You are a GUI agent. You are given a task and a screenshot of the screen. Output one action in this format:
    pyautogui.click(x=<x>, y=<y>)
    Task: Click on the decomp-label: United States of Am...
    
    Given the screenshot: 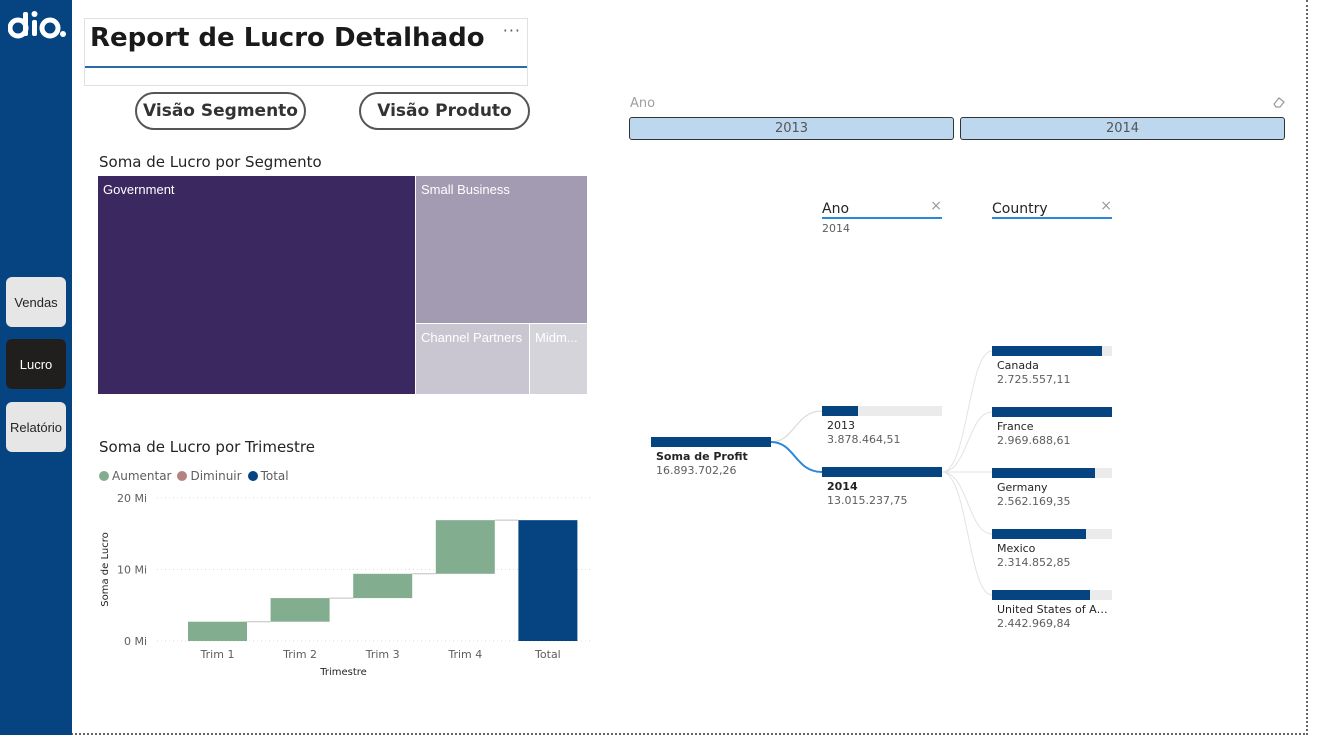 What is the action you would take?
    pyautogui.click(x=1056, y=609)
    